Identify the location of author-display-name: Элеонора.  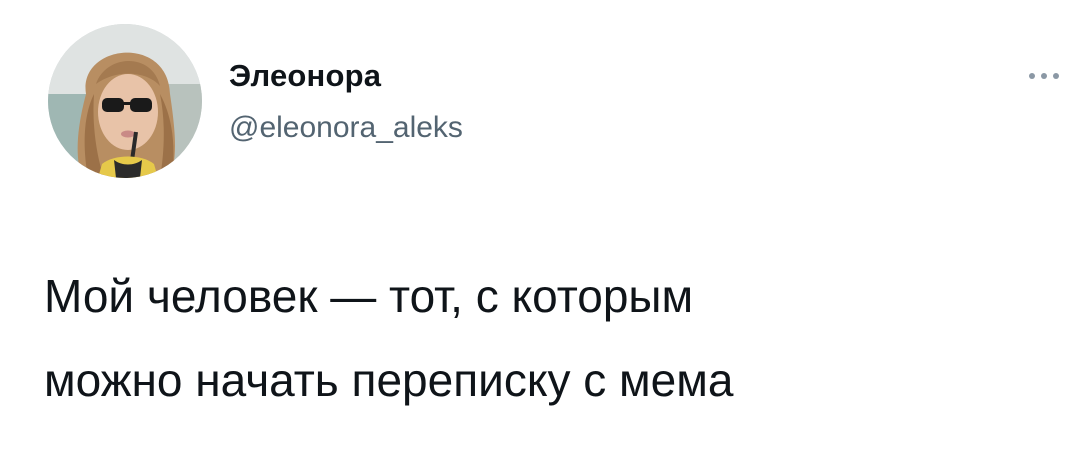
(305, 76).